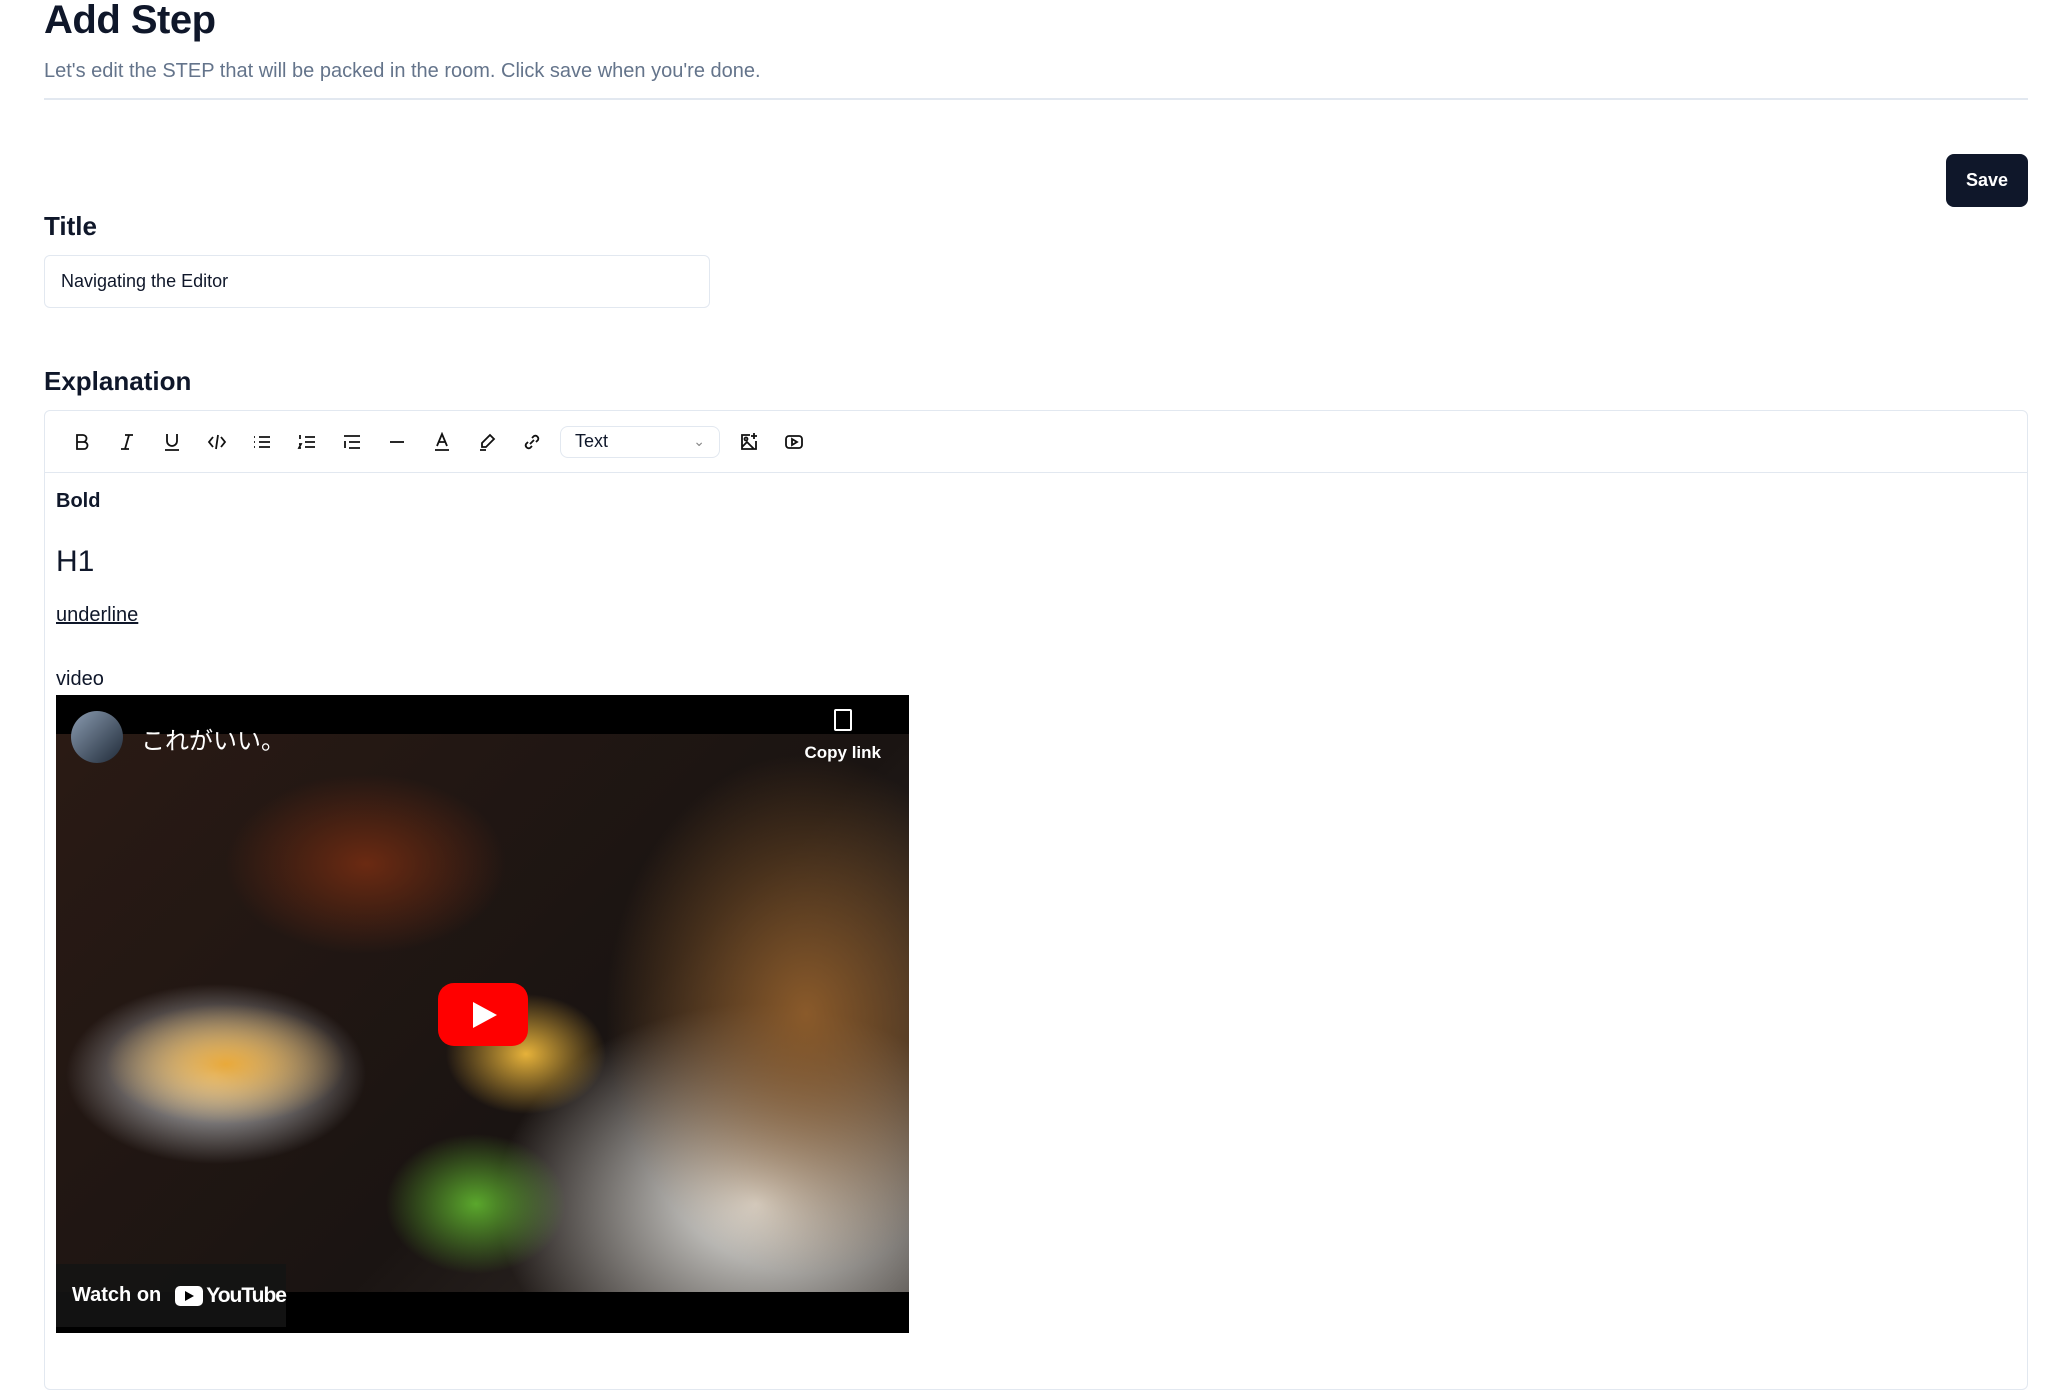 The image size is (2048, 1390). I want to click on bold-icon, so click(81, 442).